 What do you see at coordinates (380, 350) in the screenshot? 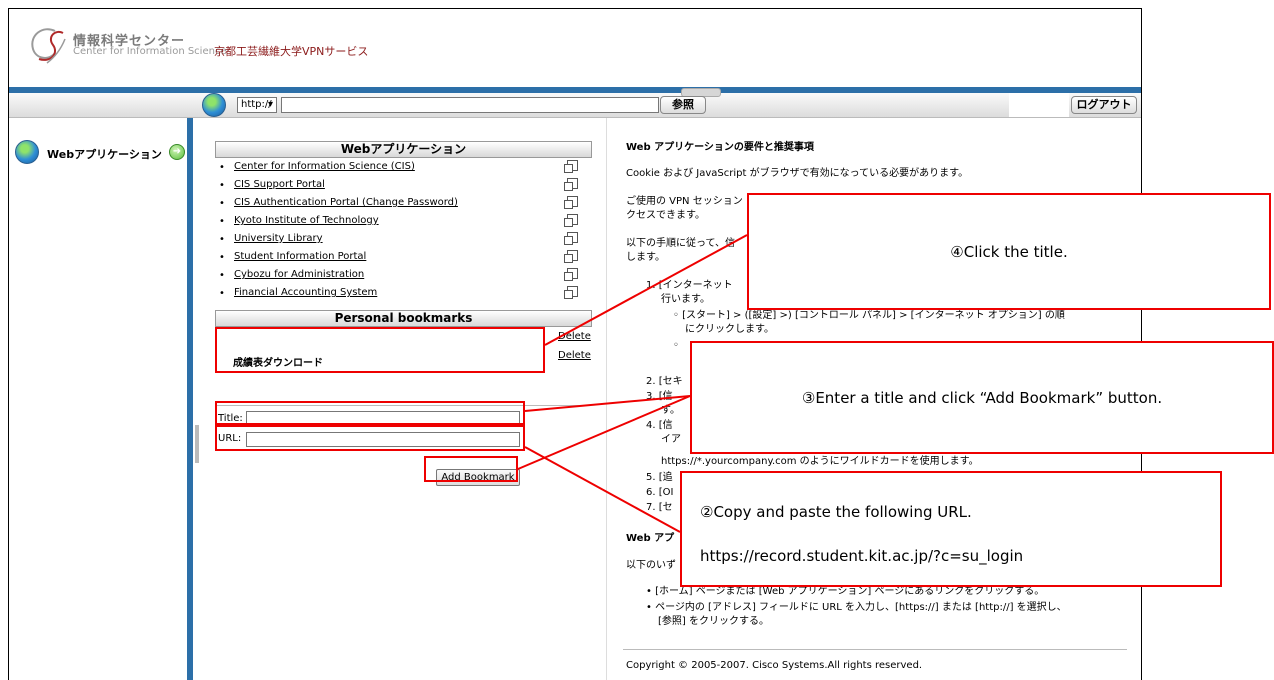
I see `bookmark-highlight` at bounding box center [380, 350].